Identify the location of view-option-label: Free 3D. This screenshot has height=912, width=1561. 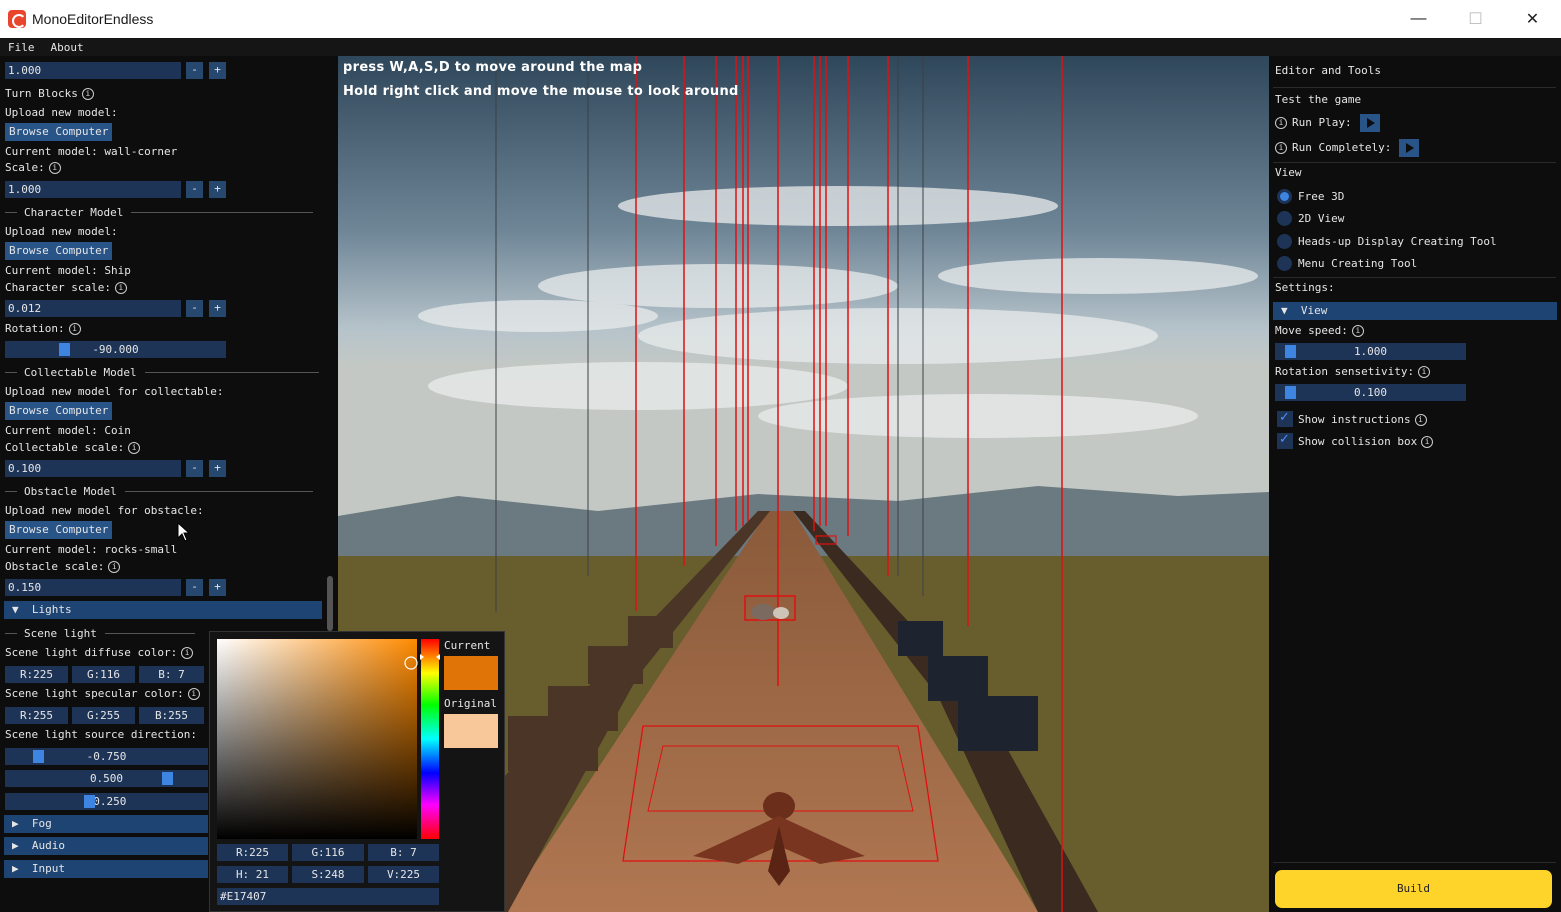
(1321, 196).